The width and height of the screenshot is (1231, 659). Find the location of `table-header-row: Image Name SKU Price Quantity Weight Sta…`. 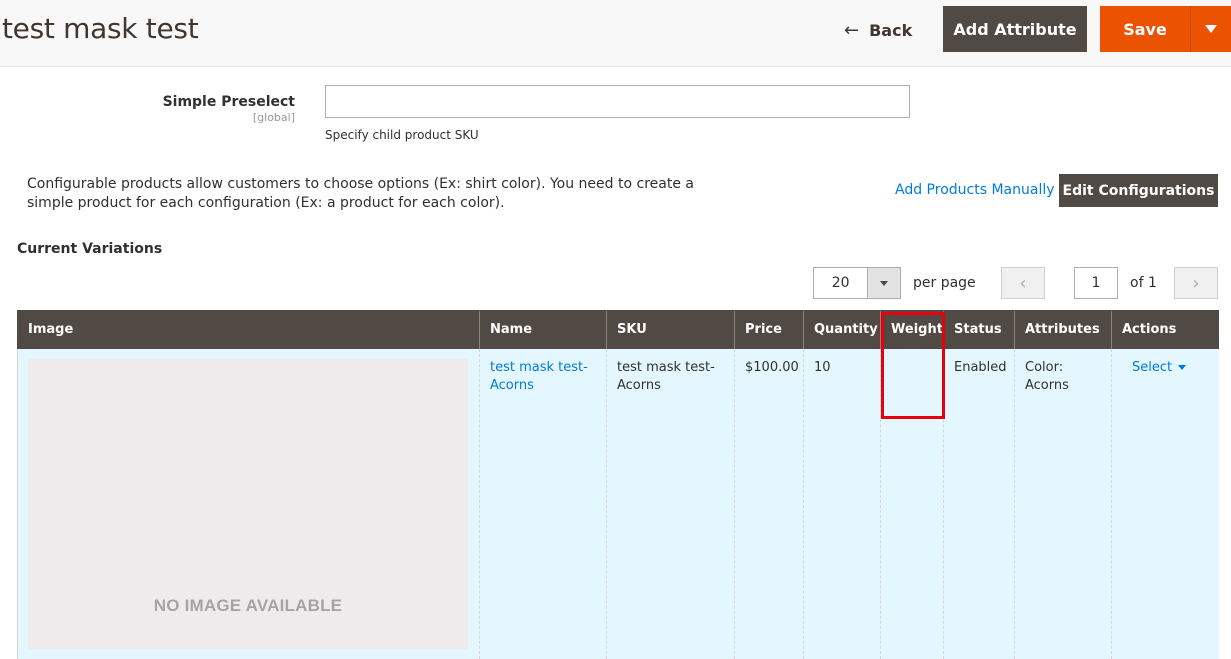

table-header-row: Image Name SKU Price Quantity Weight Sta… is located at coordinates (618, 329).